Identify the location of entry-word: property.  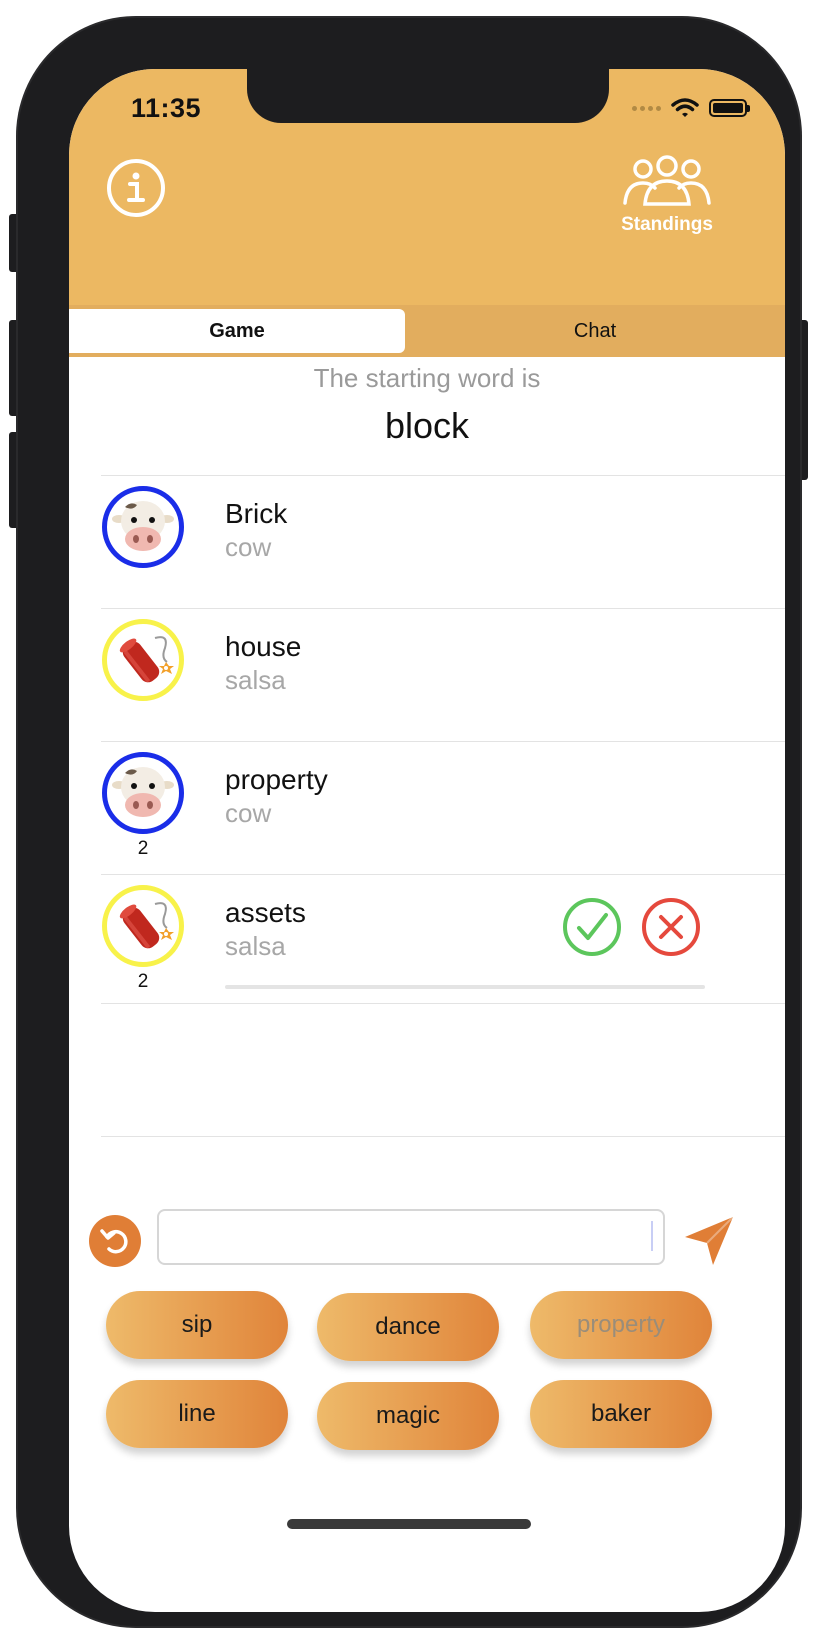
(276, 779).